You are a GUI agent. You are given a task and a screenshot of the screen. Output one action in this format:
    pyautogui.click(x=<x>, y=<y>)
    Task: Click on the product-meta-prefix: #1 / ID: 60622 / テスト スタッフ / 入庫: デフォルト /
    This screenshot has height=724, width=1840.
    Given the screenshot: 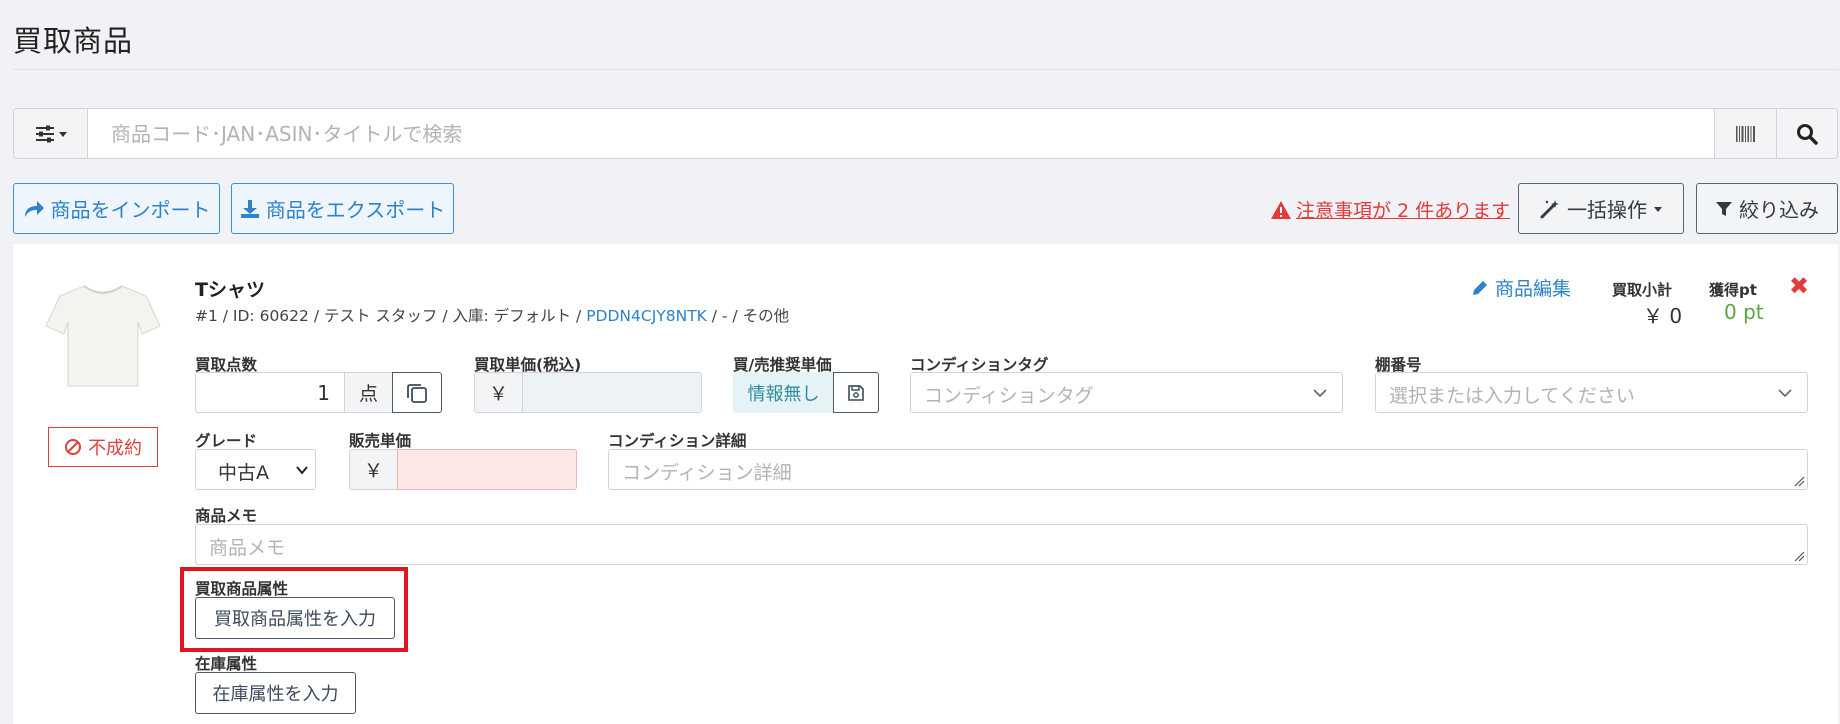 What is the action you would take?
    pyautogui.click(x=391, y=316)
    